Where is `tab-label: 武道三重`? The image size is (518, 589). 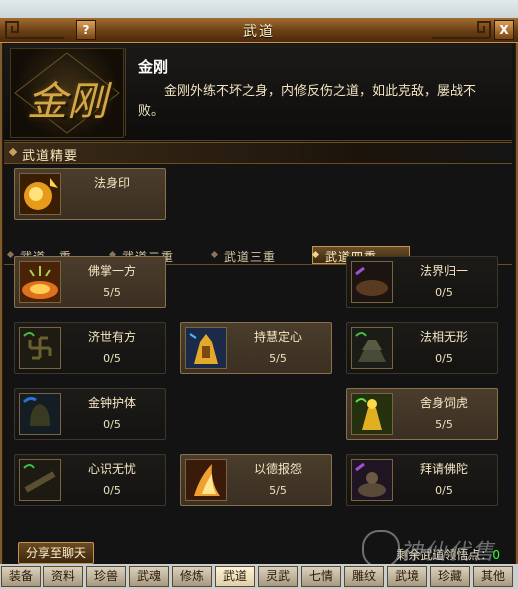
tab-label: 武道三重 is located at coordinates (250, 257).